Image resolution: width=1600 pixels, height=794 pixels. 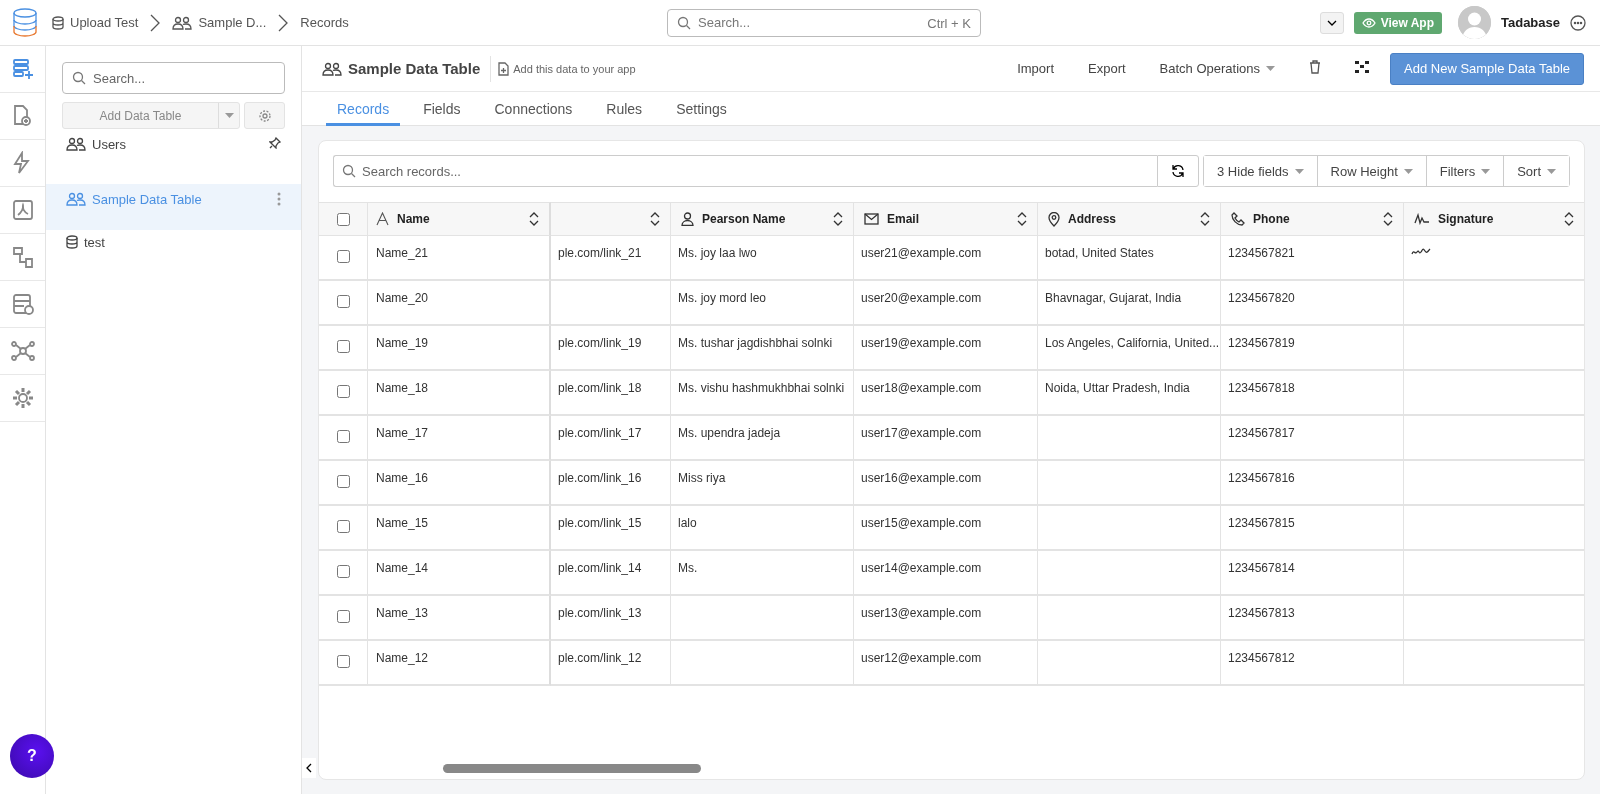 What do you see at coordinates (309, 768) in the screenshot?
I see `collapse-button` at bounding box center [309, 768].